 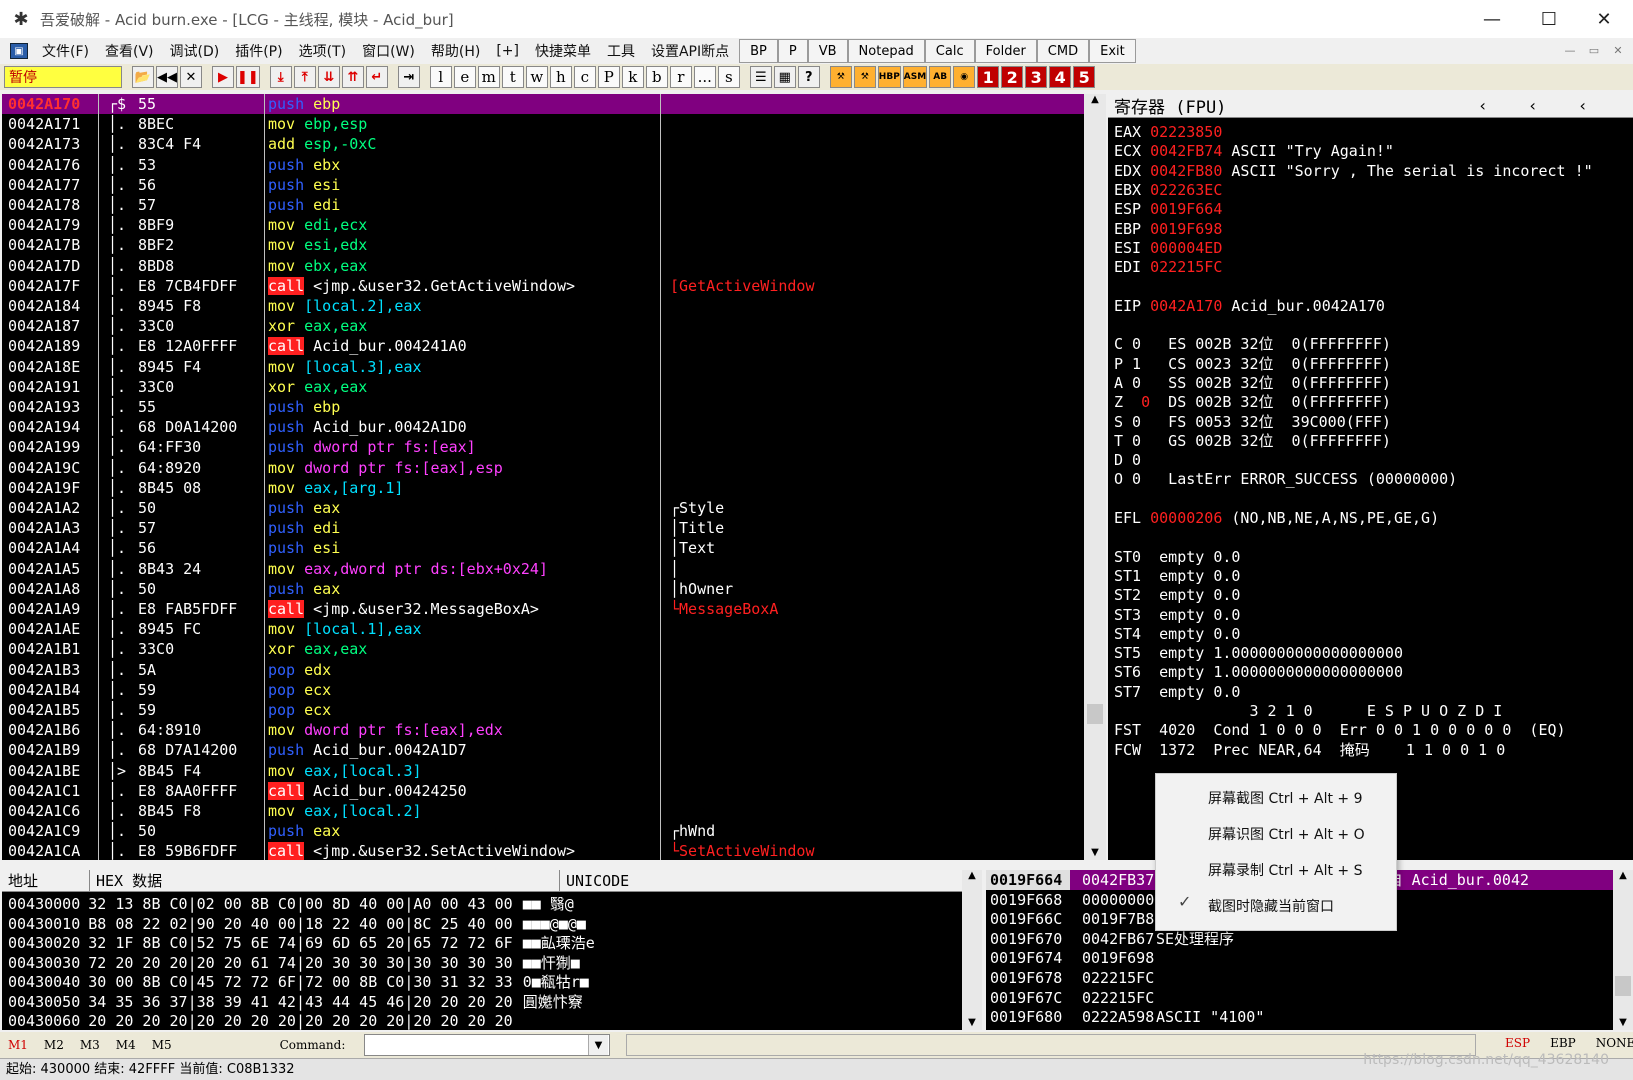 I want to click on plugin-button: Notepad, so click(x=886, y=51).